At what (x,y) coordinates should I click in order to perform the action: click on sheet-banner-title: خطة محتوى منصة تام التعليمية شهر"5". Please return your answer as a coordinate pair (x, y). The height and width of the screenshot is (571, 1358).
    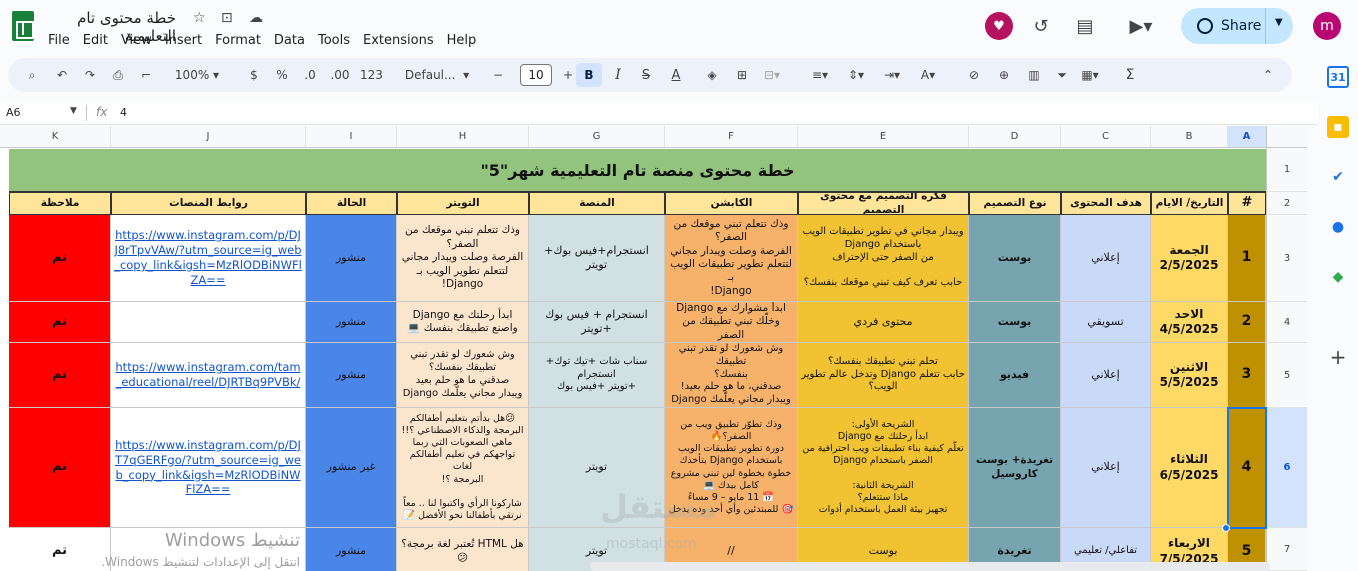
    Looking at the image, I should click on (637, 170).